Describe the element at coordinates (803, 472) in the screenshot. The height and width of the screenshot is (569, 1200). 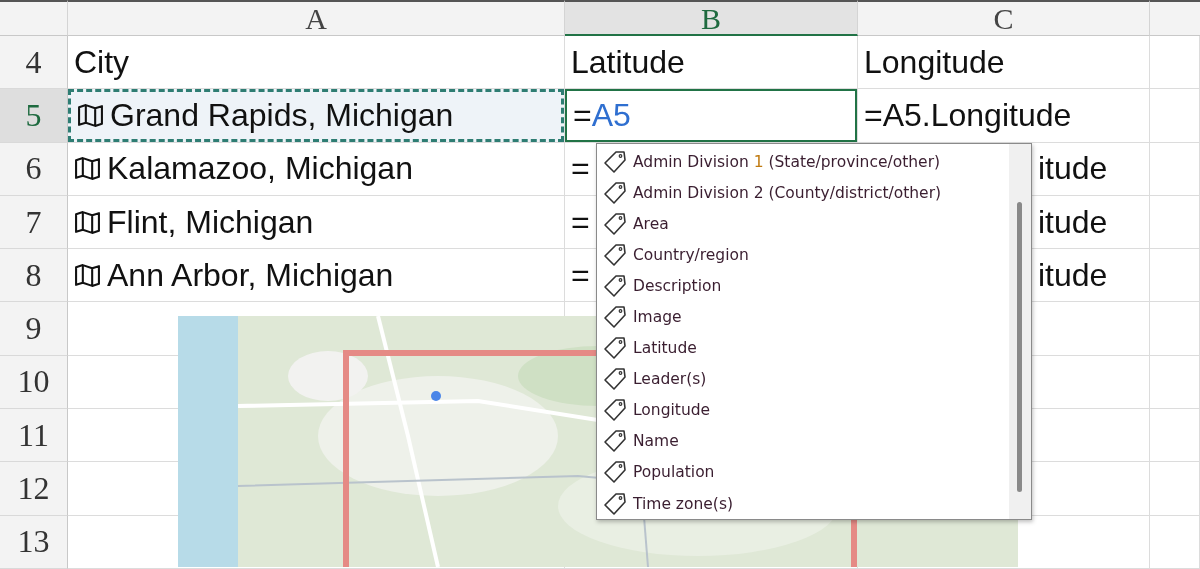
I see `autocomplete-item: Population` at that location.